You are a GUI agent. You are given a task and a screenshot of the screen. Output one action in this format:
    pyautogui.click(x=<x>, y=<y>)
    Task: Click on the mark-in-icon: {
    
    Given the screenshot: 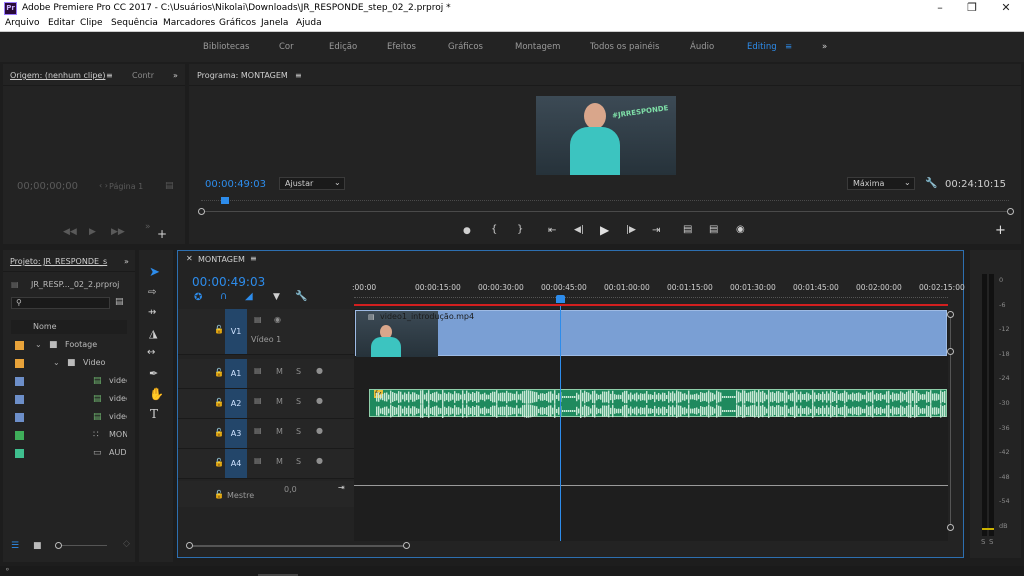 What is the action you would take?
    pyautogui.click(x=494, y=229)
    